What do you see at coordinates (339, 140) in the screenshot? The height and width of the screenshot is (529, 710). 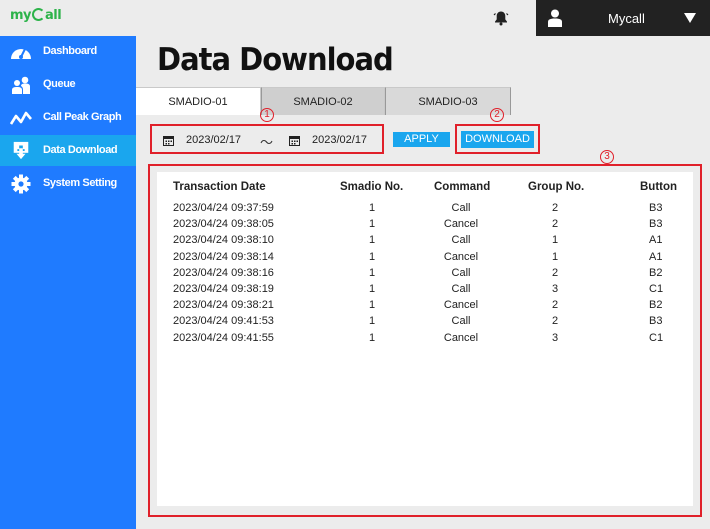 I see `end-date-field: 2023/02/17` at bounding box center [339, 140].